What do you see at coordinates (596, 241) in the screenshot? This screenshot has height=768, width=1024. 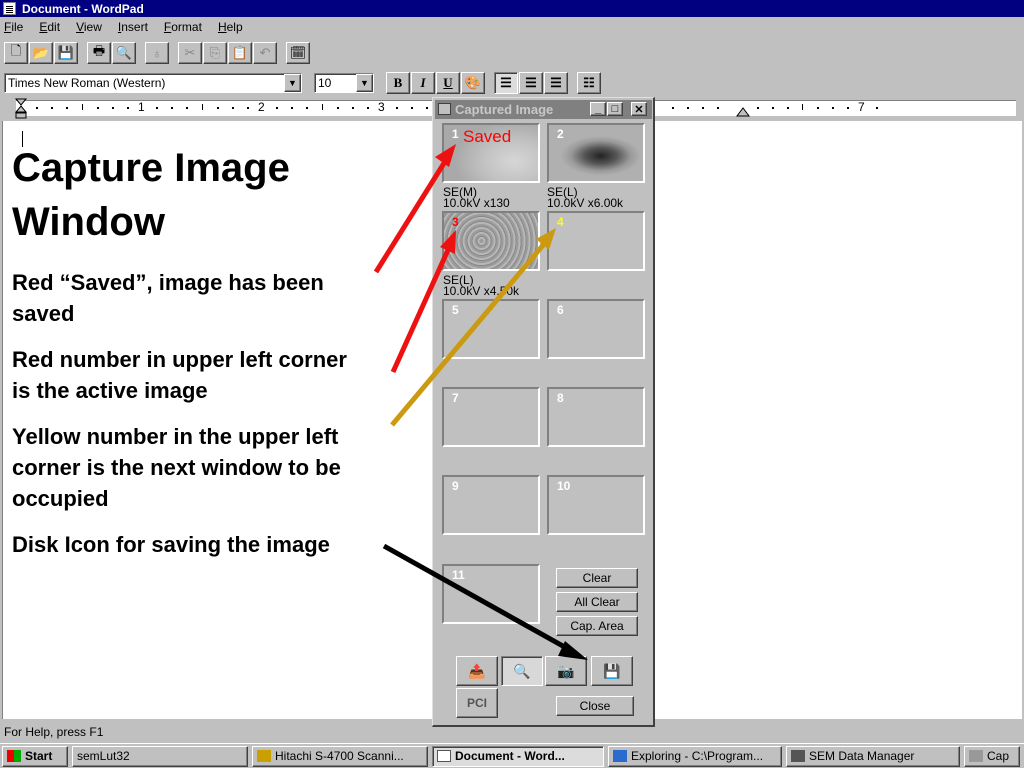 I see `image-slot-4: 4` at bounding box center [596, 241].